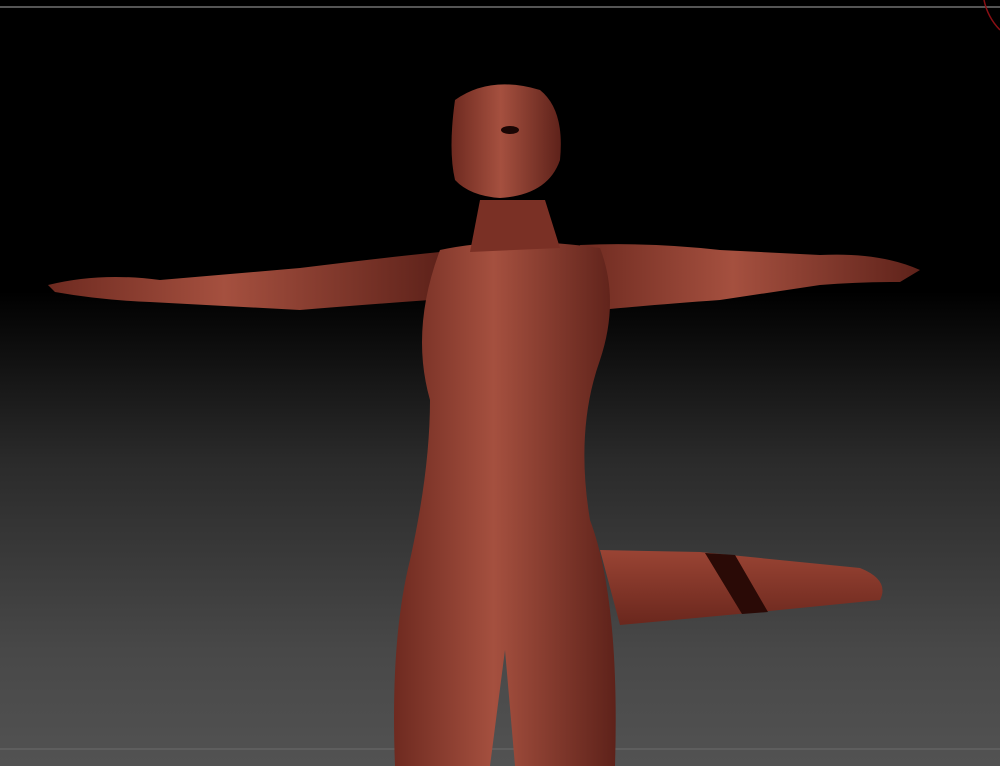  What do you see at coordinates (991, 15) in the screenshot?
I see `rotation-gizmo-icon` at bounding box center [991, 15].